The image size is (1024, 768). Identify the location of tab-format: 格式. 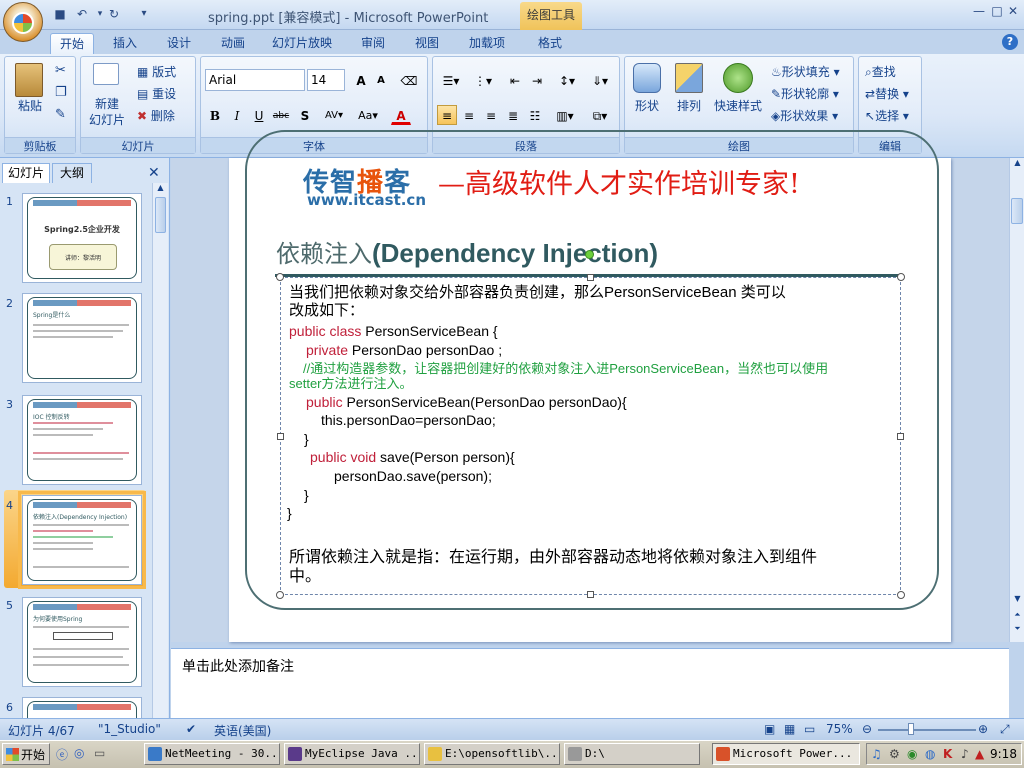
(550, 43).